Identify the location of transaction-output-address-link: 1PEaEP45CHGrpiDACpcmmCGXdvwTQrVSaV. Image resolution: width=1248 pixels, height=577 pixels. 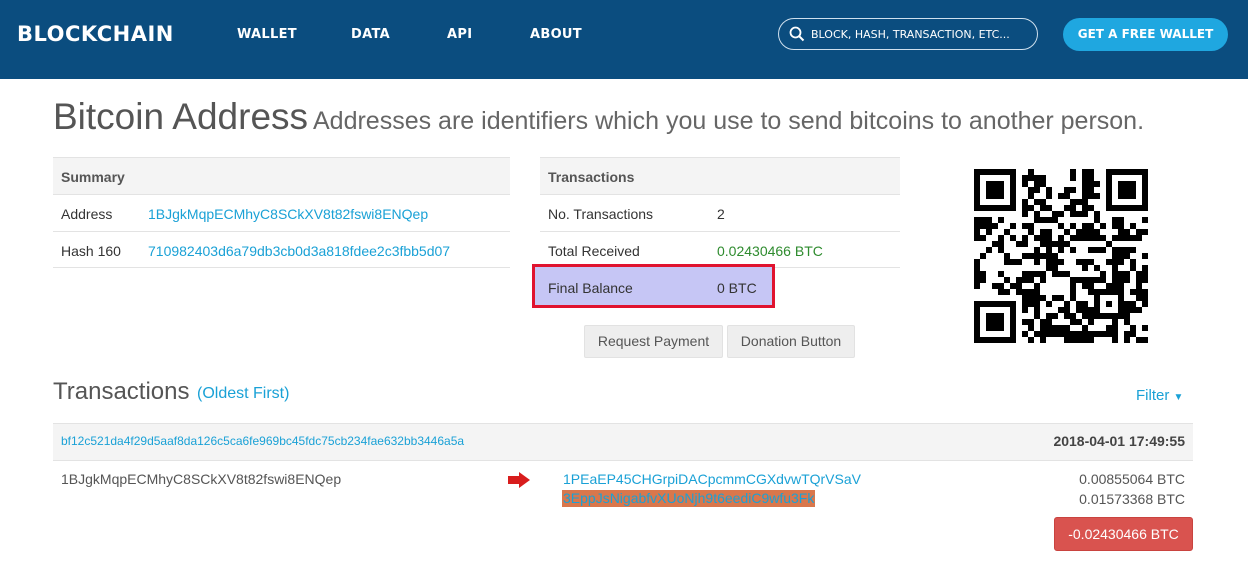
(712, 479).